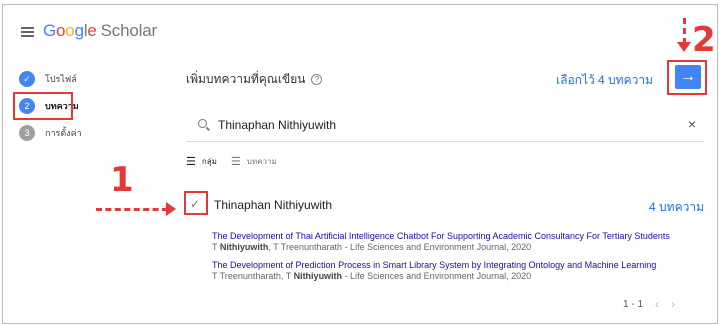  Describe the element at coordinates (216, 247) in the screenshot. I see `paper-authors-prefix: T` at that location.